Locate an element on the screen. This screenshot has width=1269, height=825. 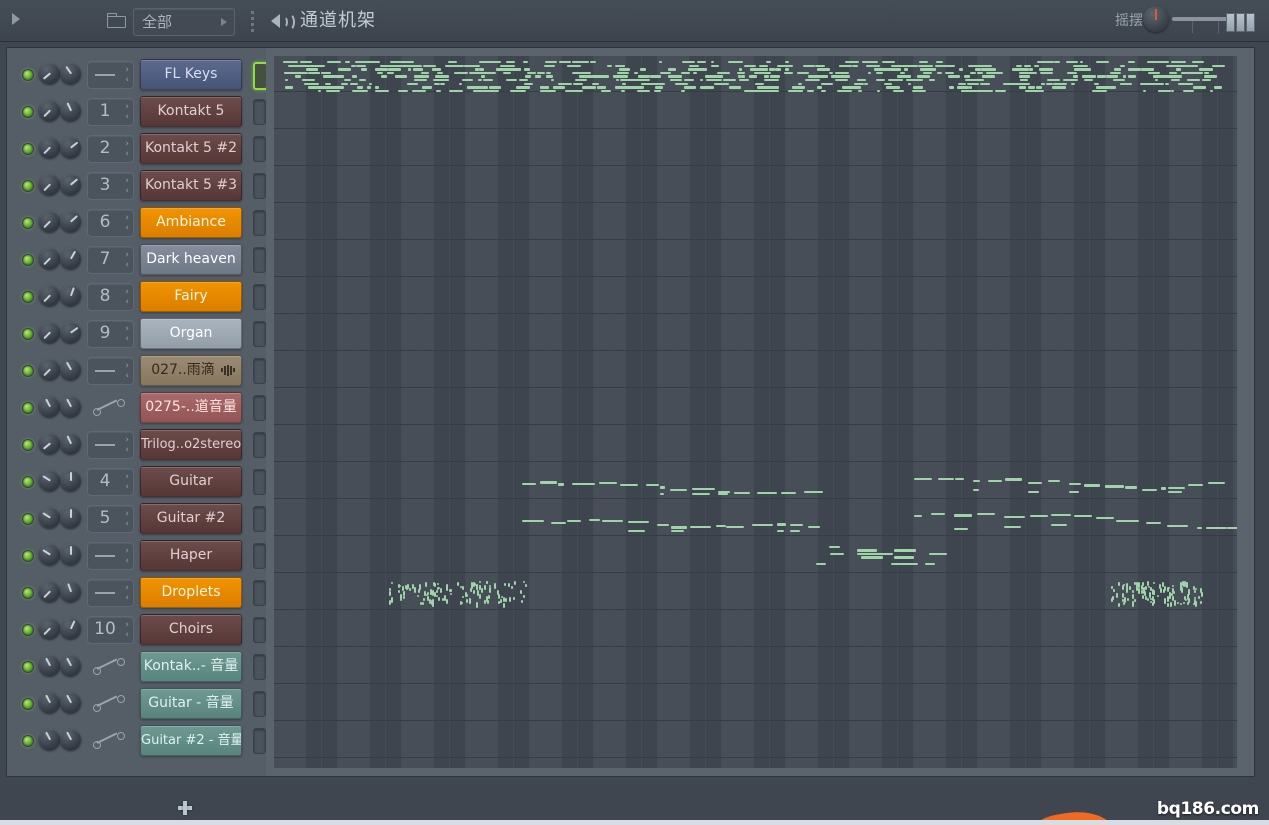
channel-row: 2 › ‹ Kontakt 5 #2 is located at coordinates (136, 147).